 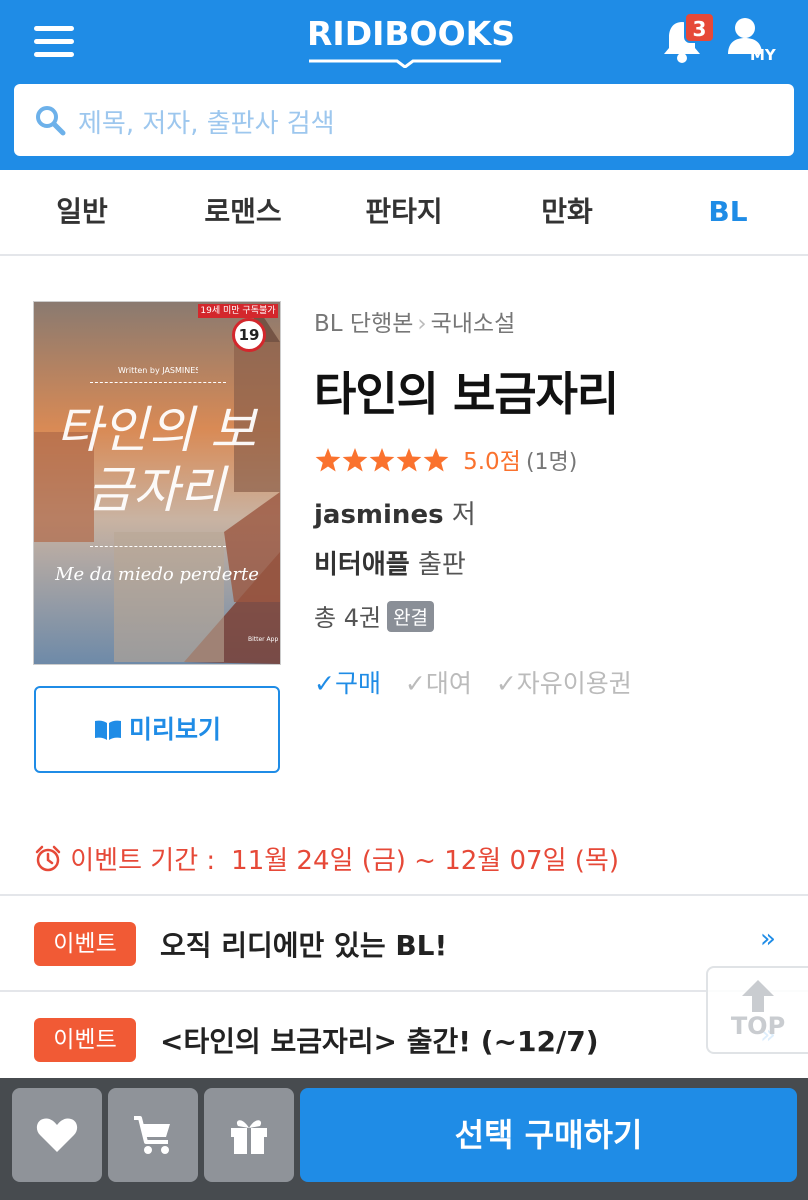 What do you see at coordinates (425, 861) in the screenshot?
I see `event-period-dates: 11월 24일 (금) ~ 12월 07일 (목)` at bounding box center [425, 861].